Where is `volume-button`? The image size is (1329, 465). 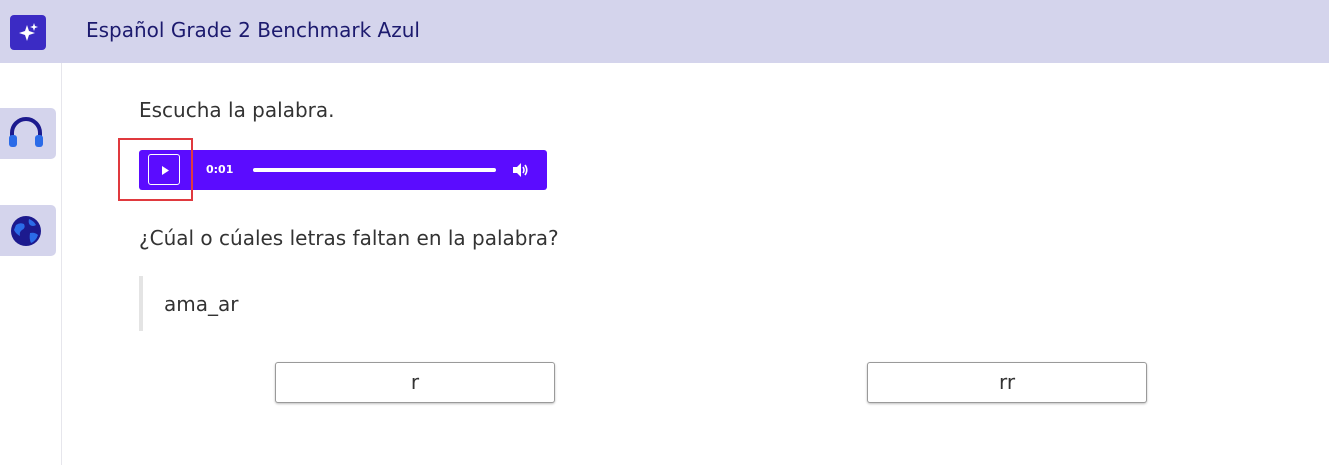
volume-button is located at coordinates (520, 170).